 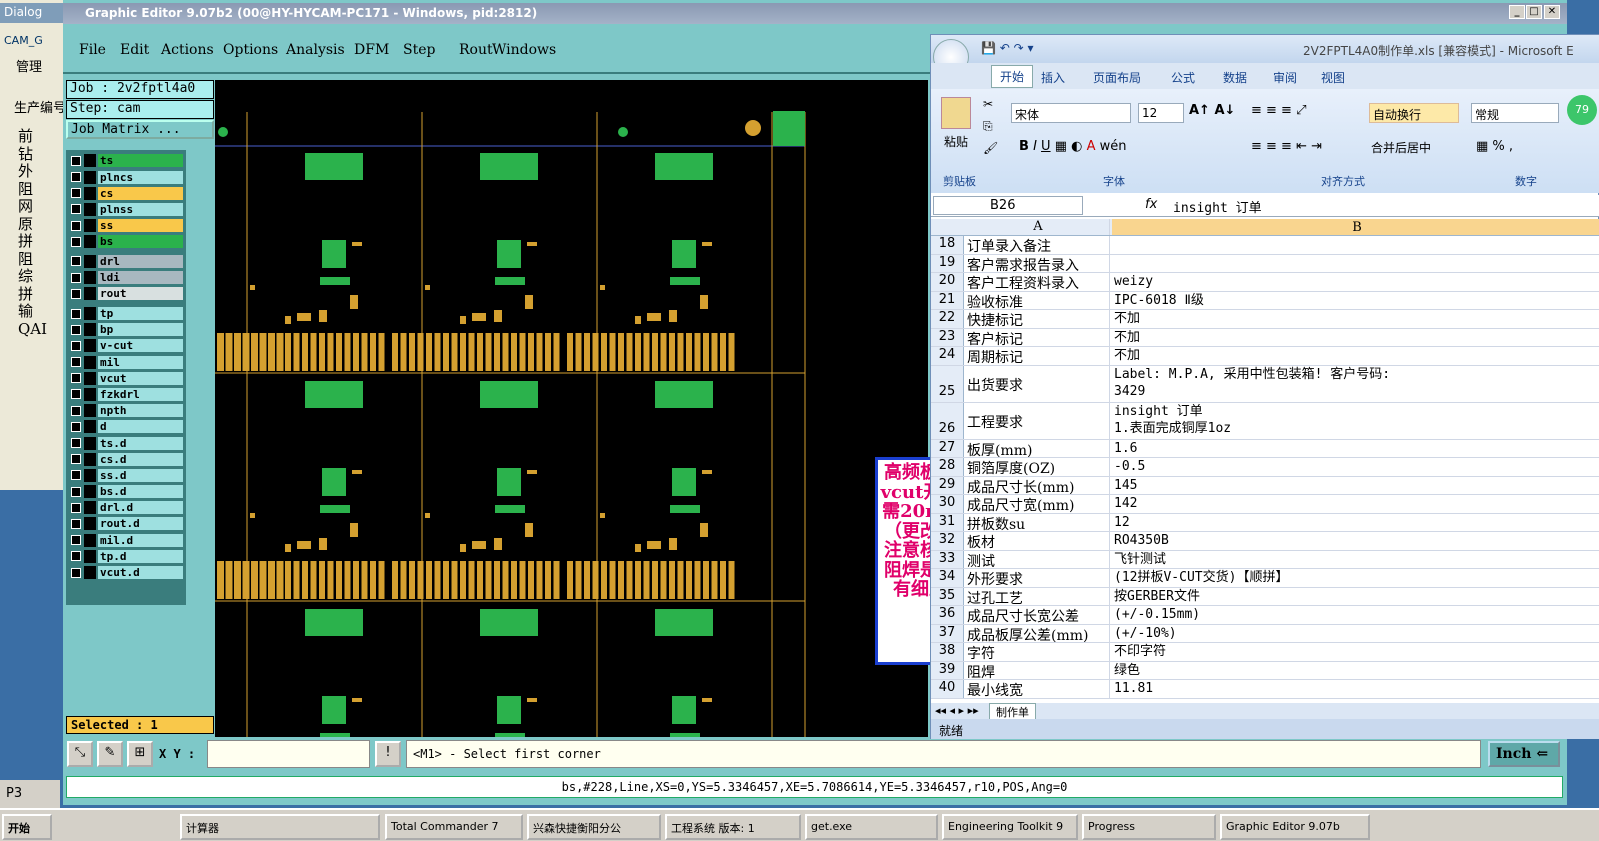 I want to click on sheet-row: 34 外形要求 (12拼板V-CUT交货)【顺拼】, so click(x=1265, y=578).